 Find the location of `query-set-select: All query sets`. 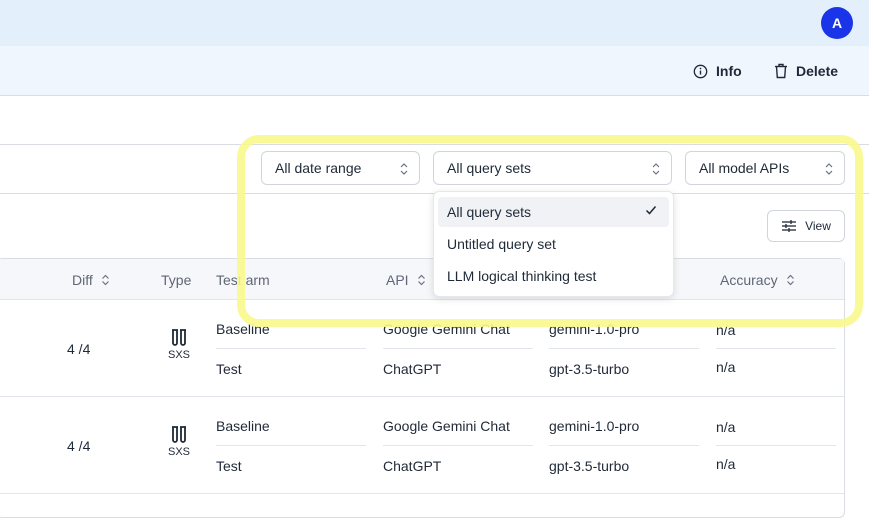

query-set-select: All query sets is located at coordinates (552, 168).